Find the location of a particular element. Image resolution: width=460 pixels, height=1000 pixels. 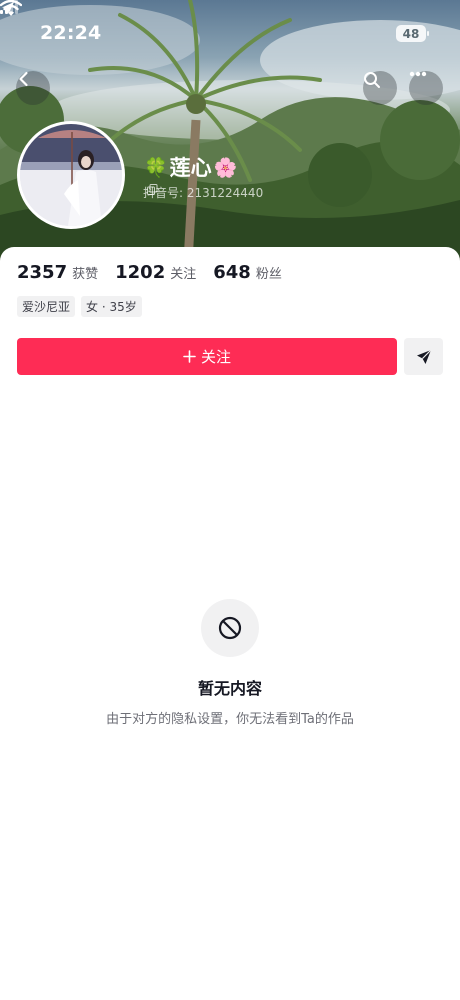

stat-likes-label: 获赞 is located at coordinates (85, 274).